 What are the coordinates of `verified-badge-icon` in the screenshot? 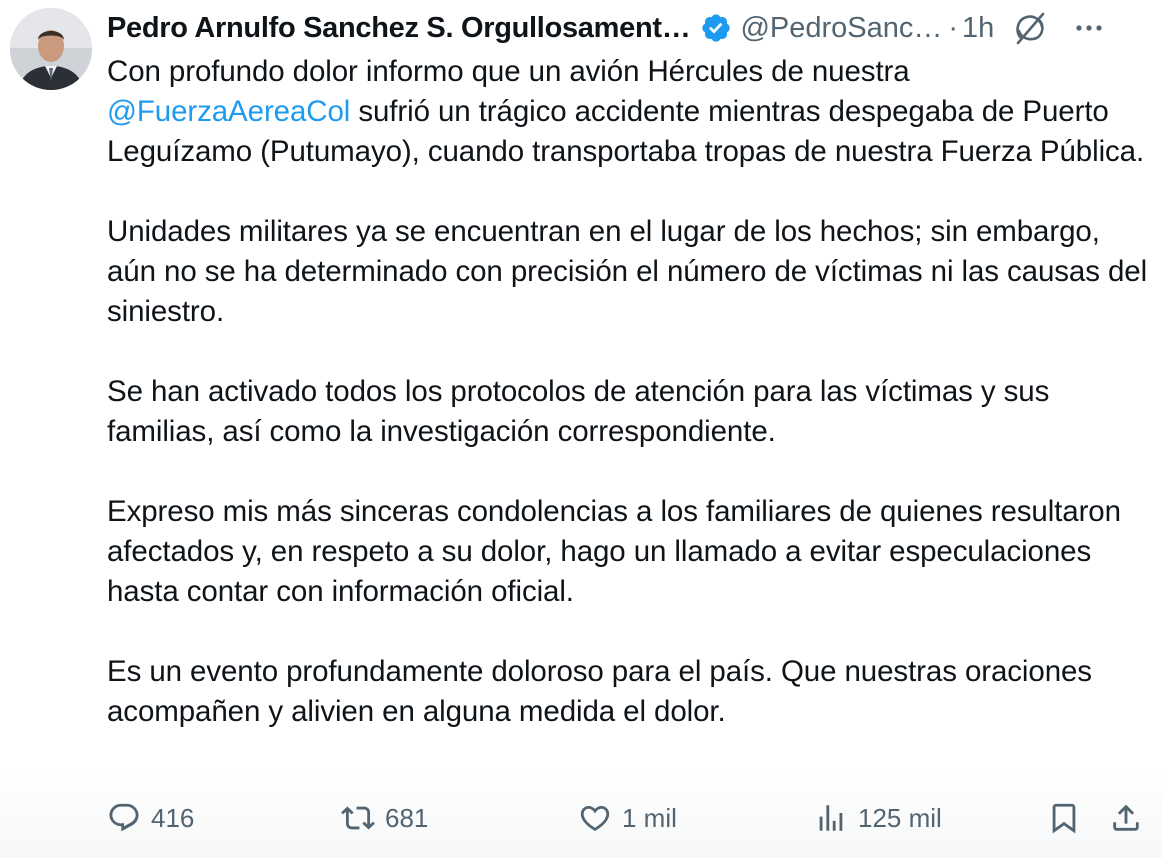 It's located at (716, 28).